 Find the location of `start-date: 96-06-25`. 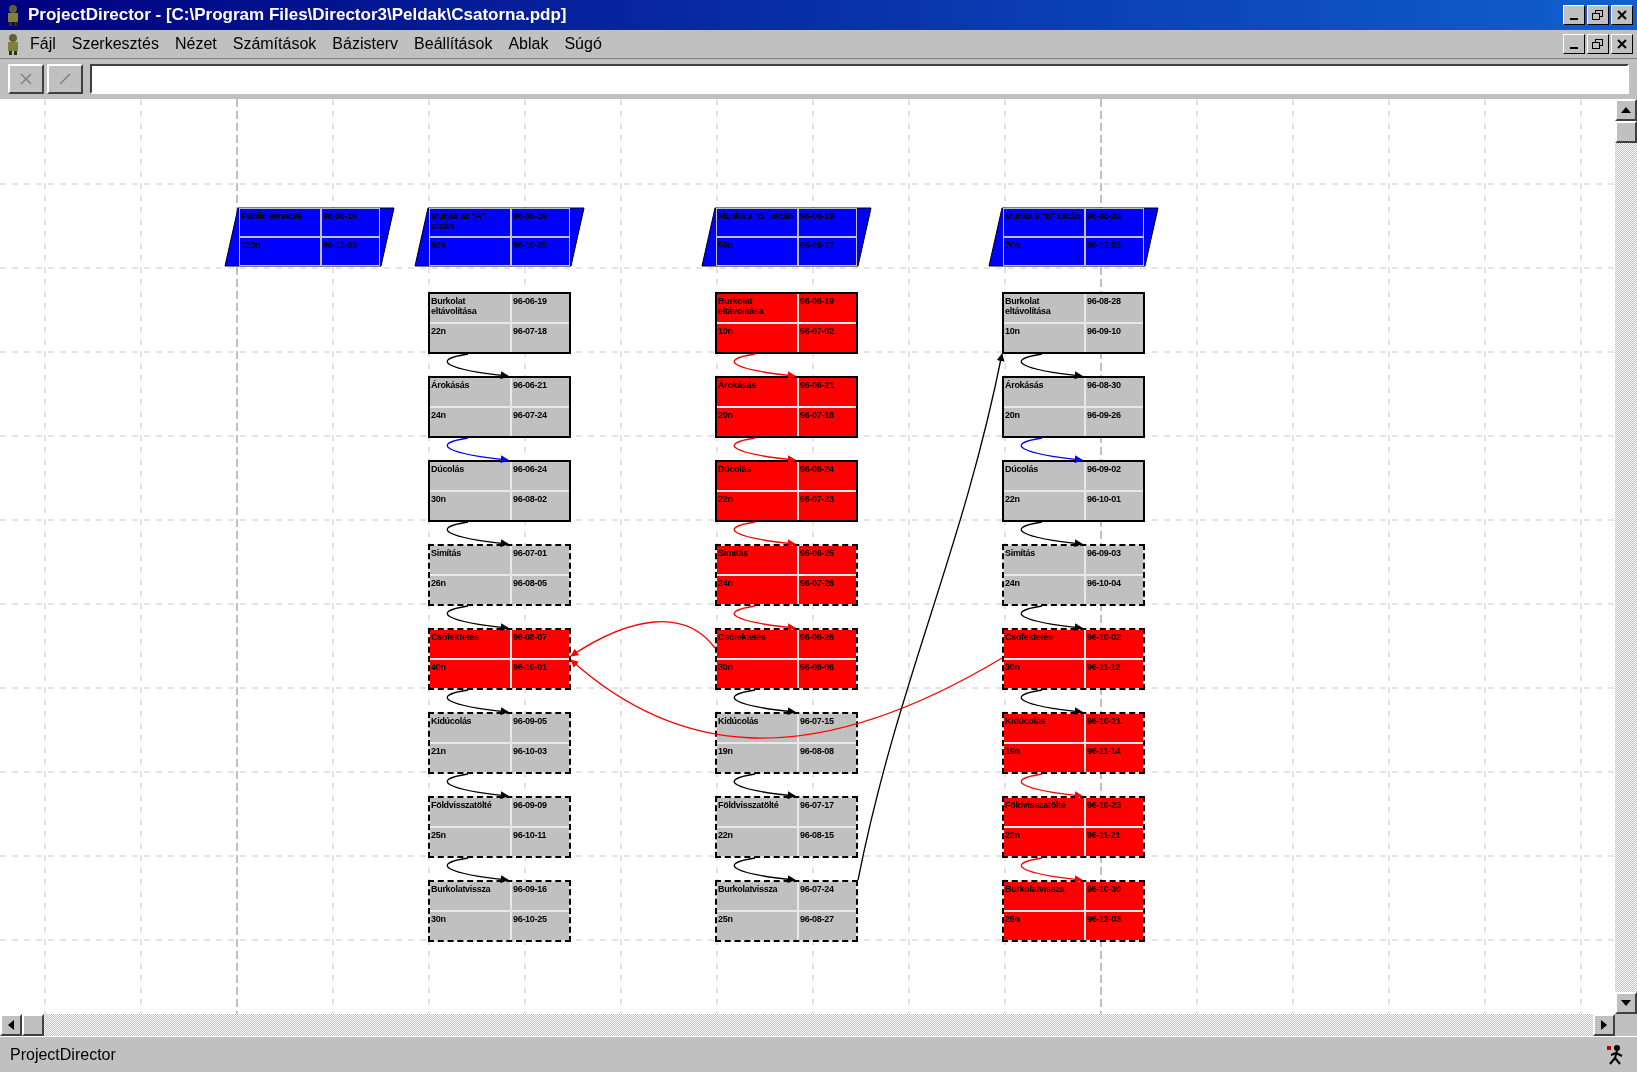

start-date: 96-06-25 is located at coordinates (827, 560).